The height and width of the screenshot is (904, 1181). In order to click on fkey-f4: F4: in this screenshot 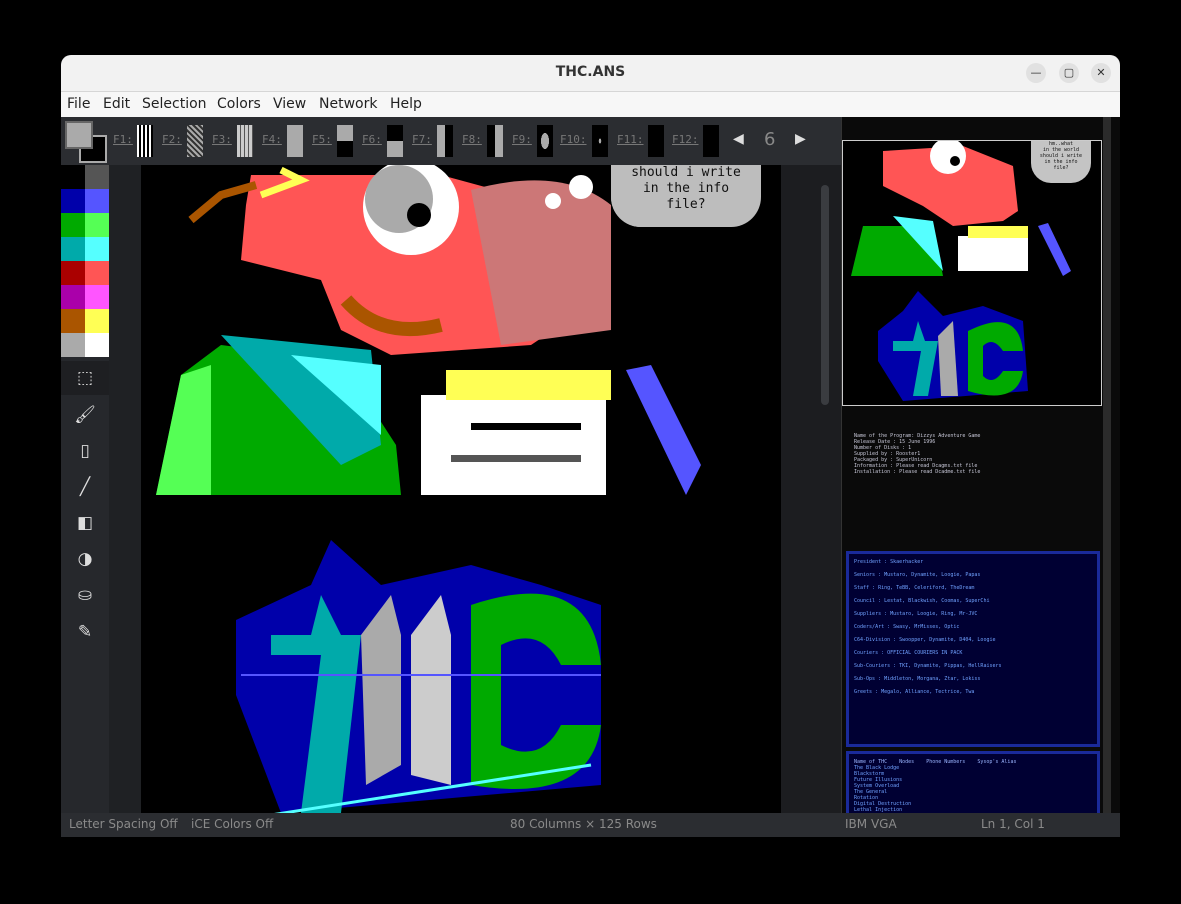, I will do `click(272, 139)`.